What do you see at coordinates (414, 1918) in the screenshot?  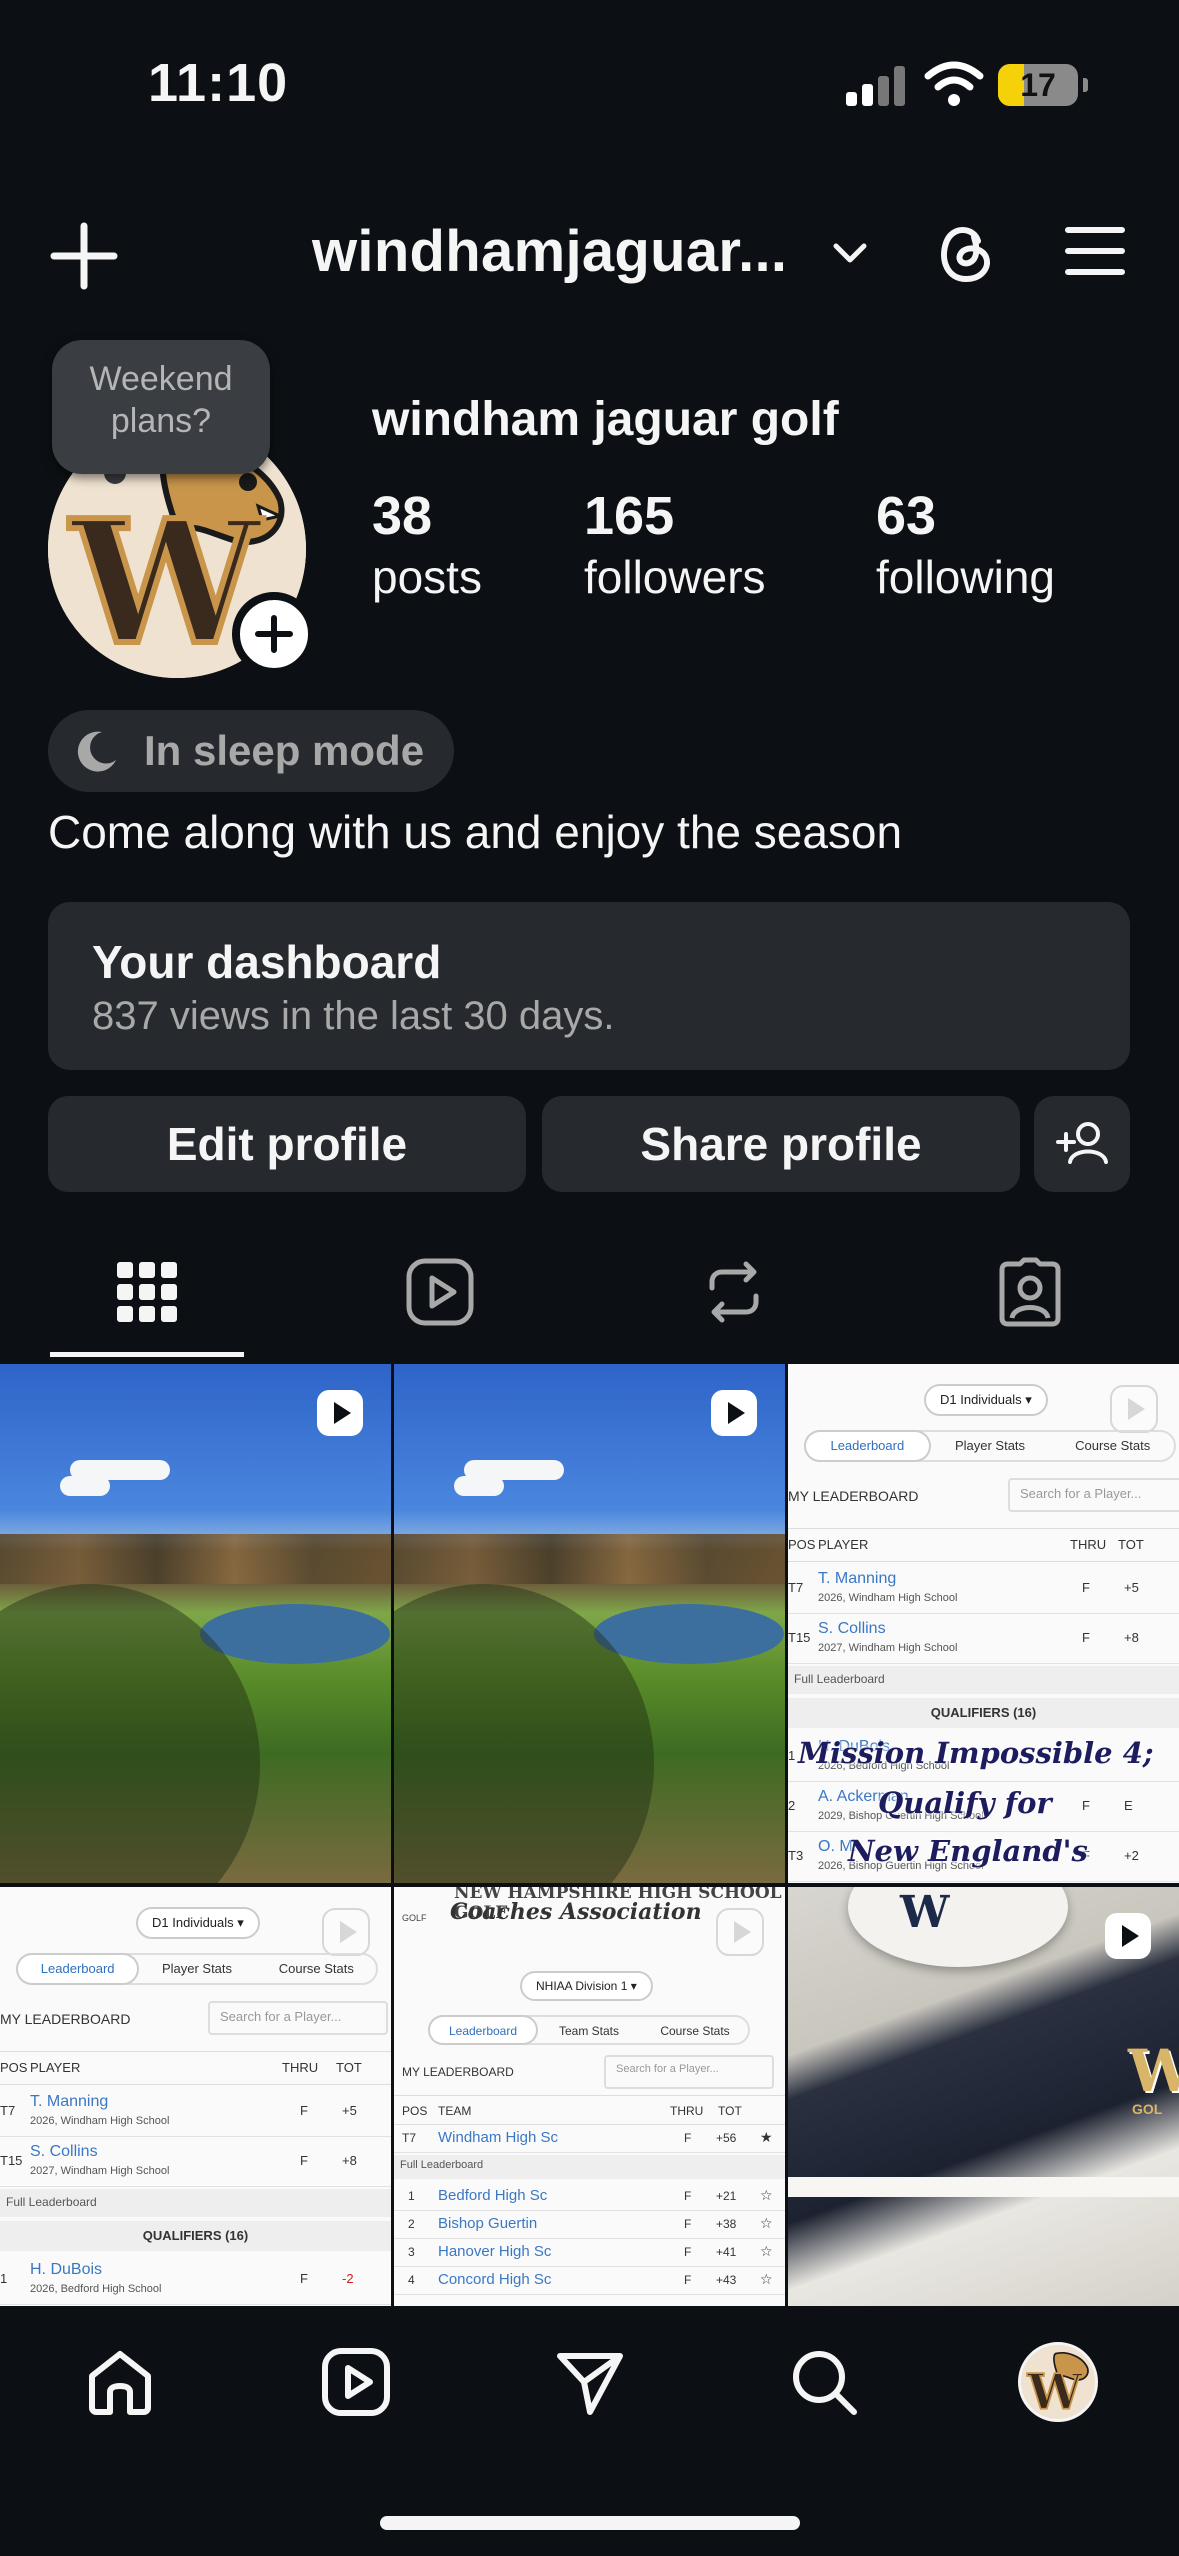 I see `golf-logo: GOLF` at bounding box center [414, 1918].